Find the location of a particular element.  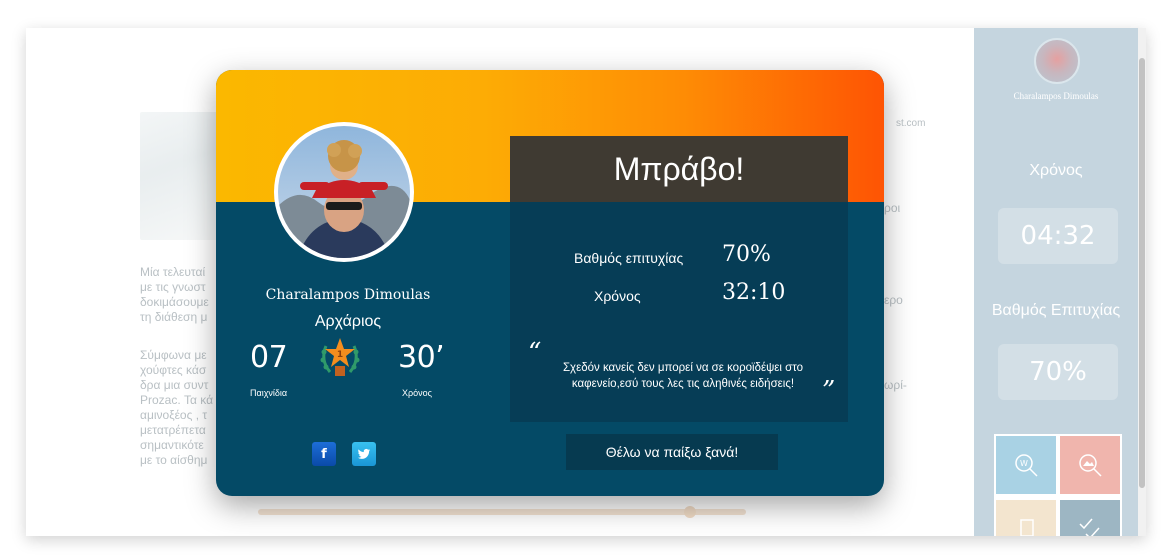

score-value: 70% is located at coordinates (746, 254).